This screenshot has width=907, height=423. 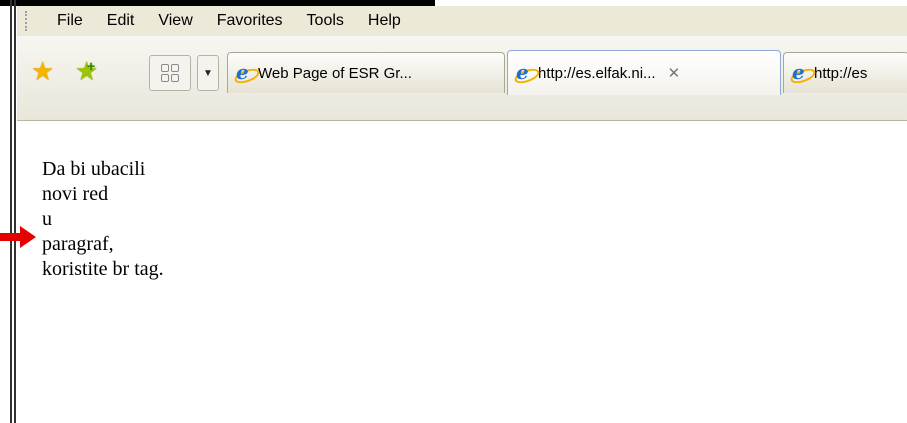 I want to click on tab-elfak-2: e http://es, so click(x=845, y=72).